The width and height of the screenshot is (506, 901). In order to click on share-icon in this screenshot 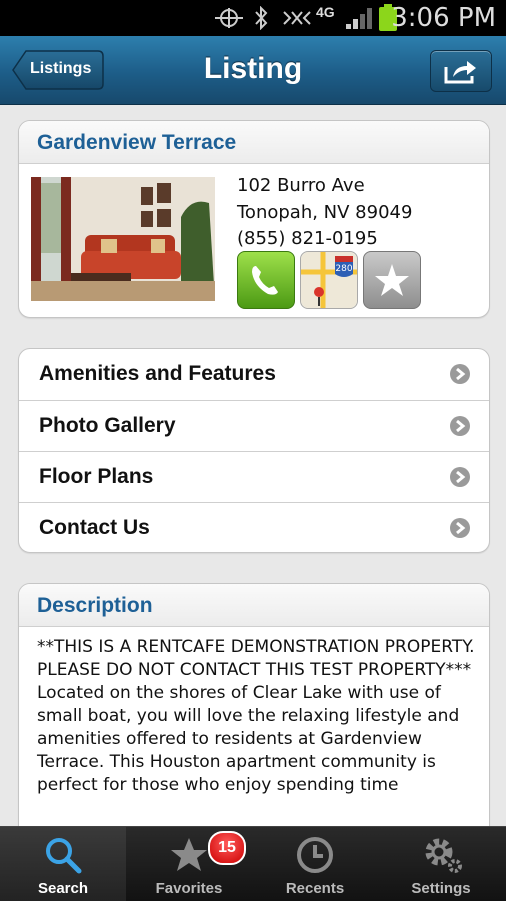, I will do `click(460, 72)`.